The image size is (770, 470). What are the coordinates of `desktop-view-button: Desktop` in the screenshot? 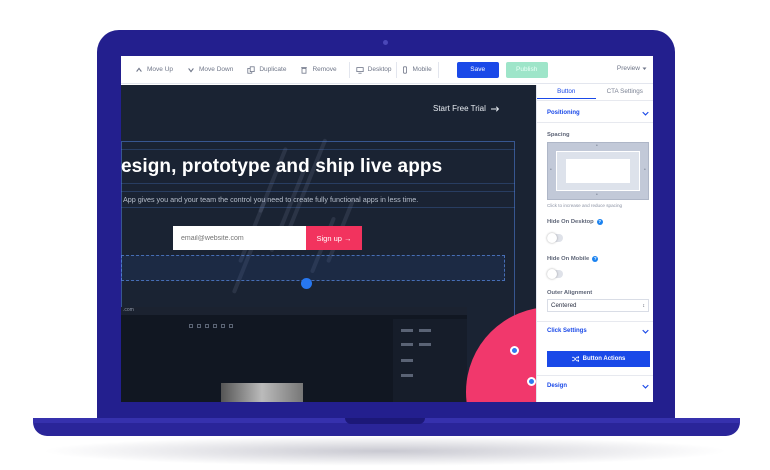 It's located at (374, 70).